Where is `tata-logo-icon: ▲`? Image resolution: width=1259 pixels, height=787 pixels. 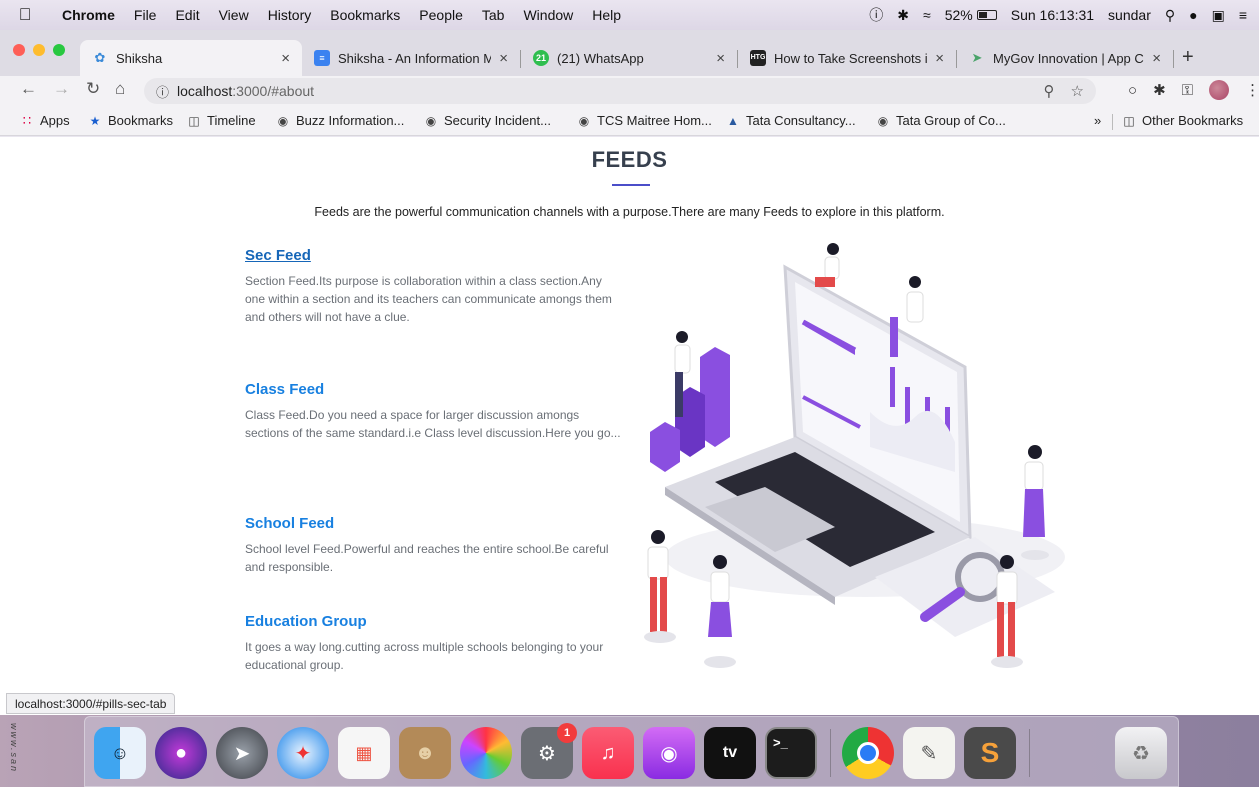
tata-logo-icon: ▲ is located at coordinates (733, 120).